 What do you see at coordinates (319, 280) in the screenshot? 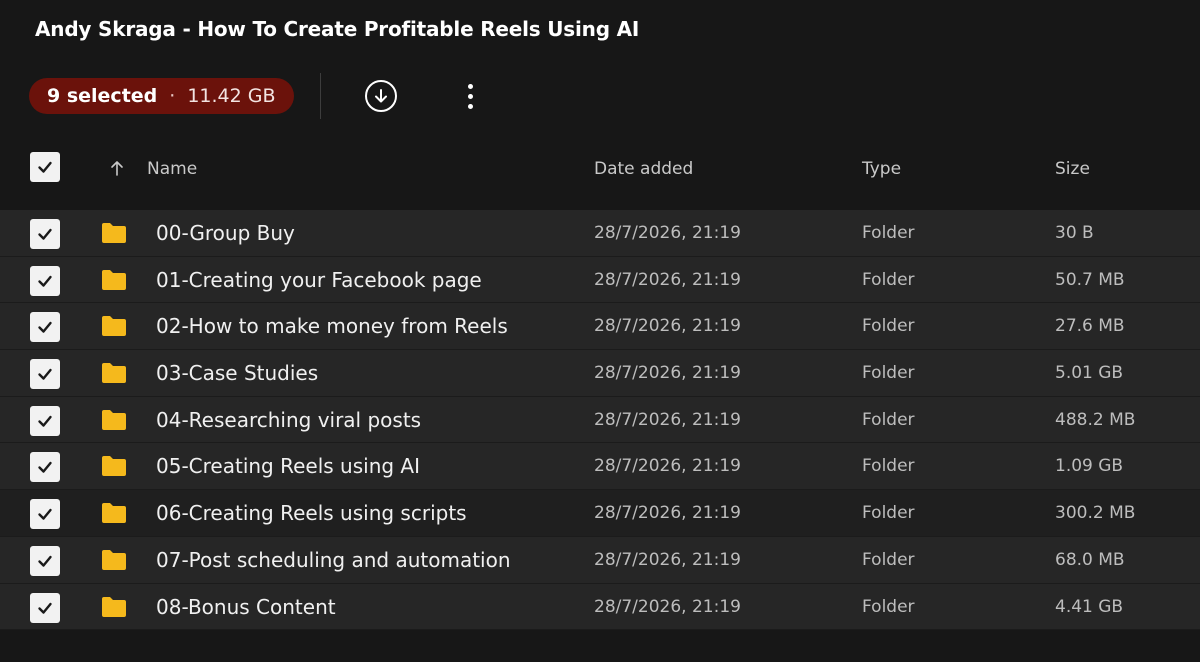
I see `row-name: 01-Creating your Facebook page` at bounding box center [319, 280].